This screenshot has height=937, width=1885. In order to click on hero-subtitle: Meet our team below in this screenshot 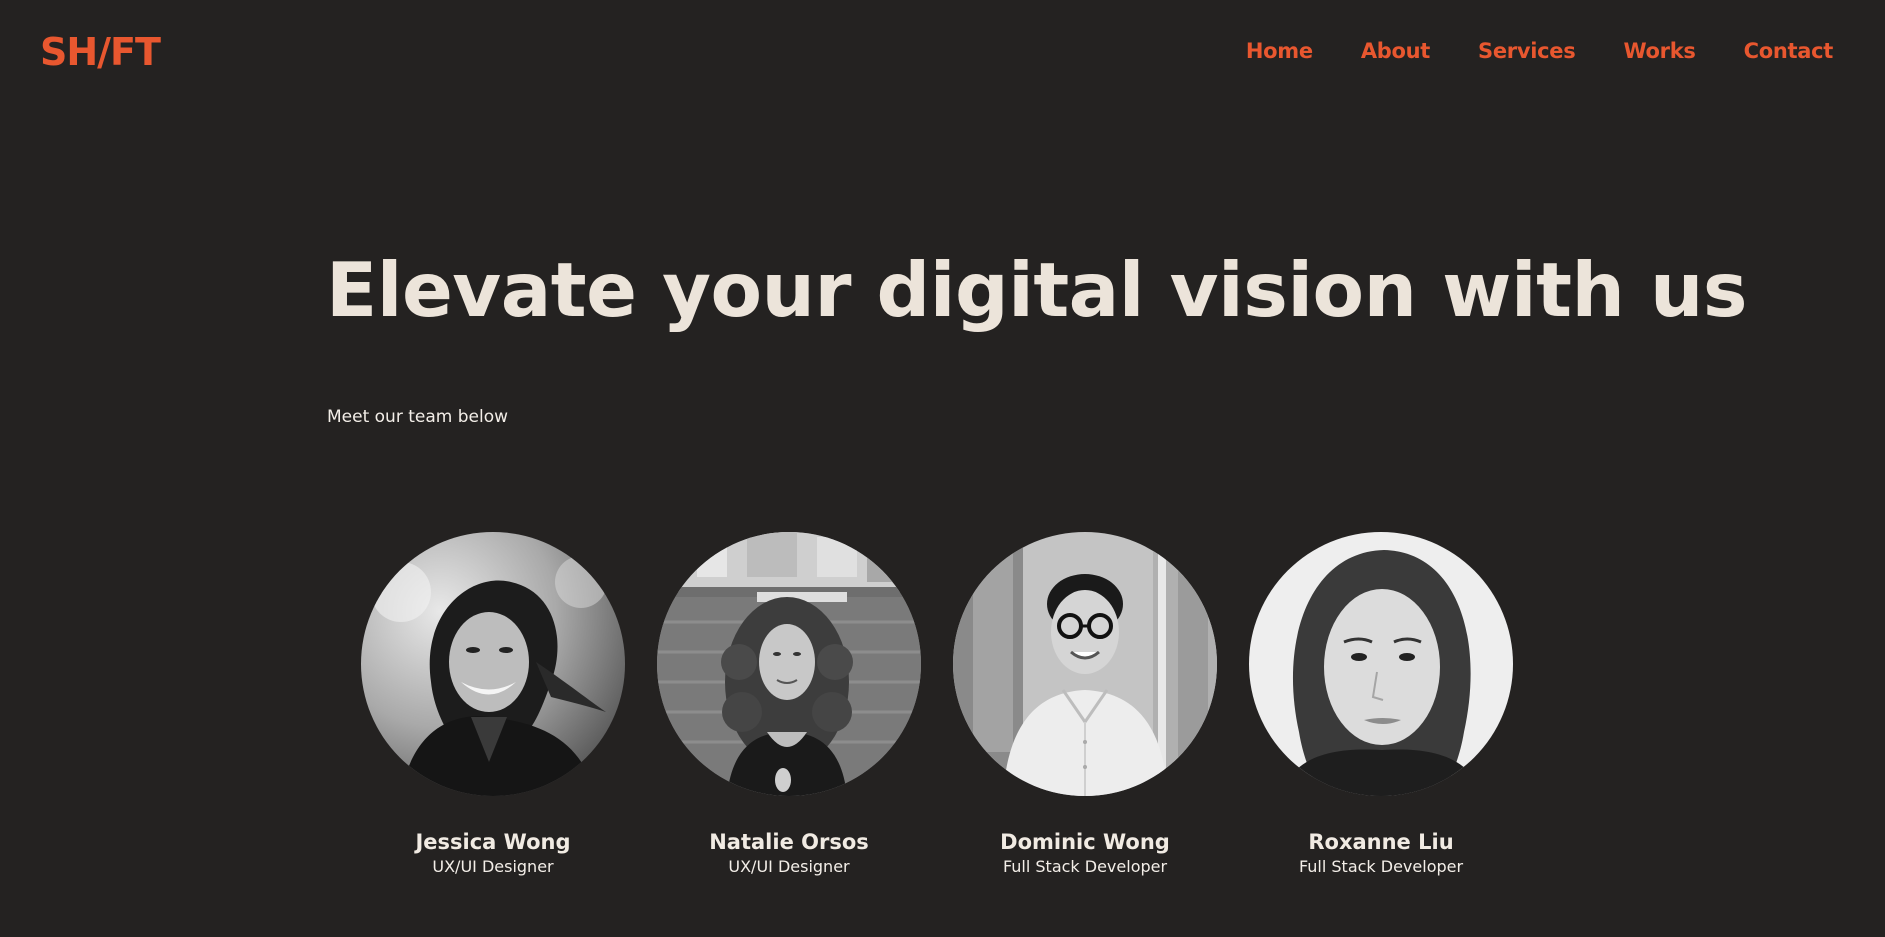, I will do `click(418, 417)`.